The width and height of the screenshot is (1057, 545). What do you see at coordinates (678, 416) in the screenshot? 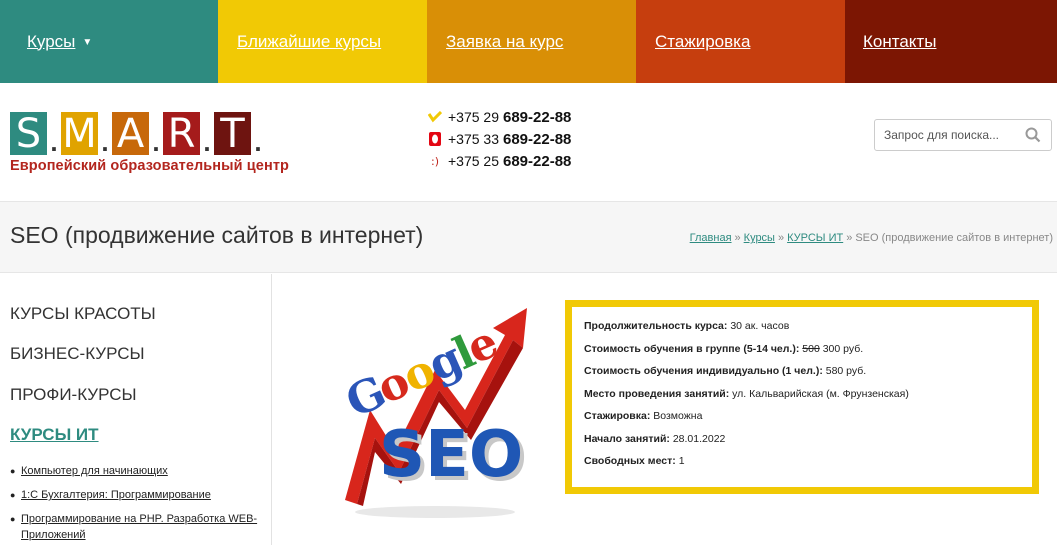
I see `info-value: Возможна` at bounding box center [678, 416].